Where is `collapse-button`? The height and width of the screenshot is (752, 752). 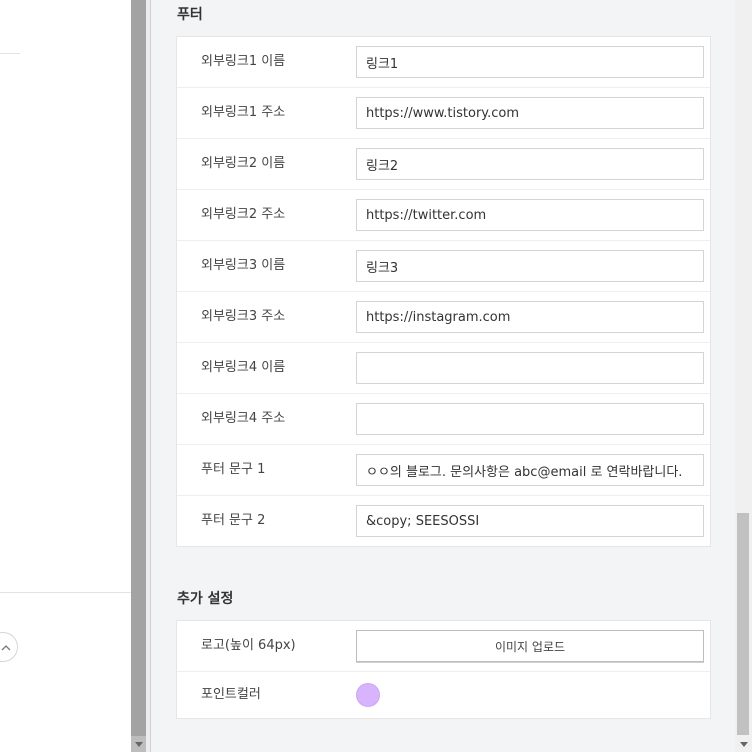 collapse-button is located at coordinates (9, 647).